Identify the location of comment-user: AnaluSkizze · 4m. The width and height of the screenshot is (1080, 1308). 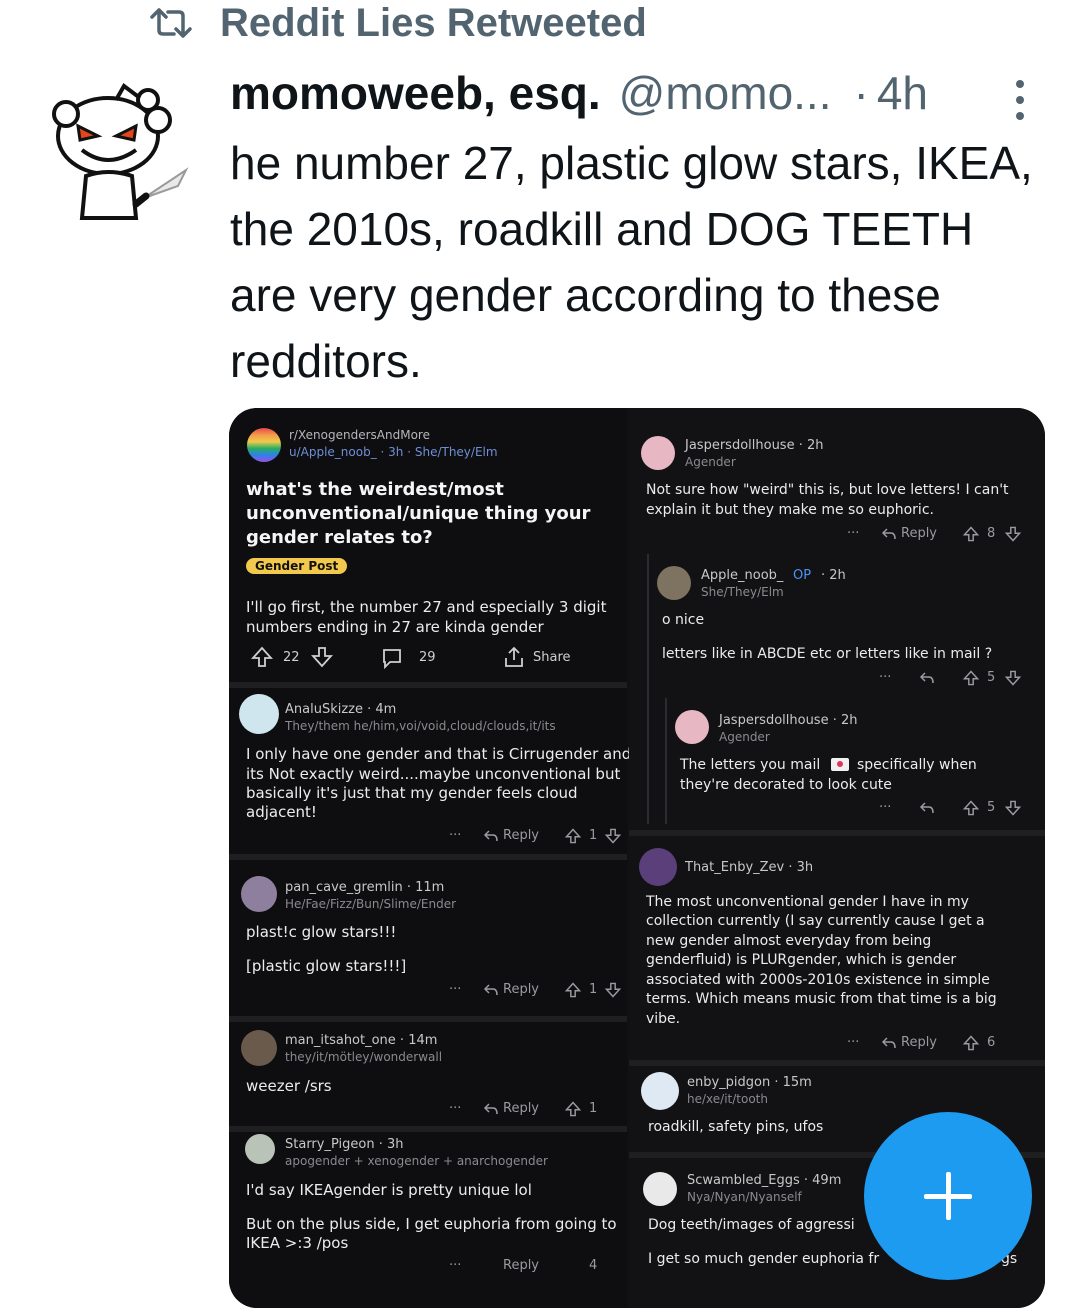
(341, 709).